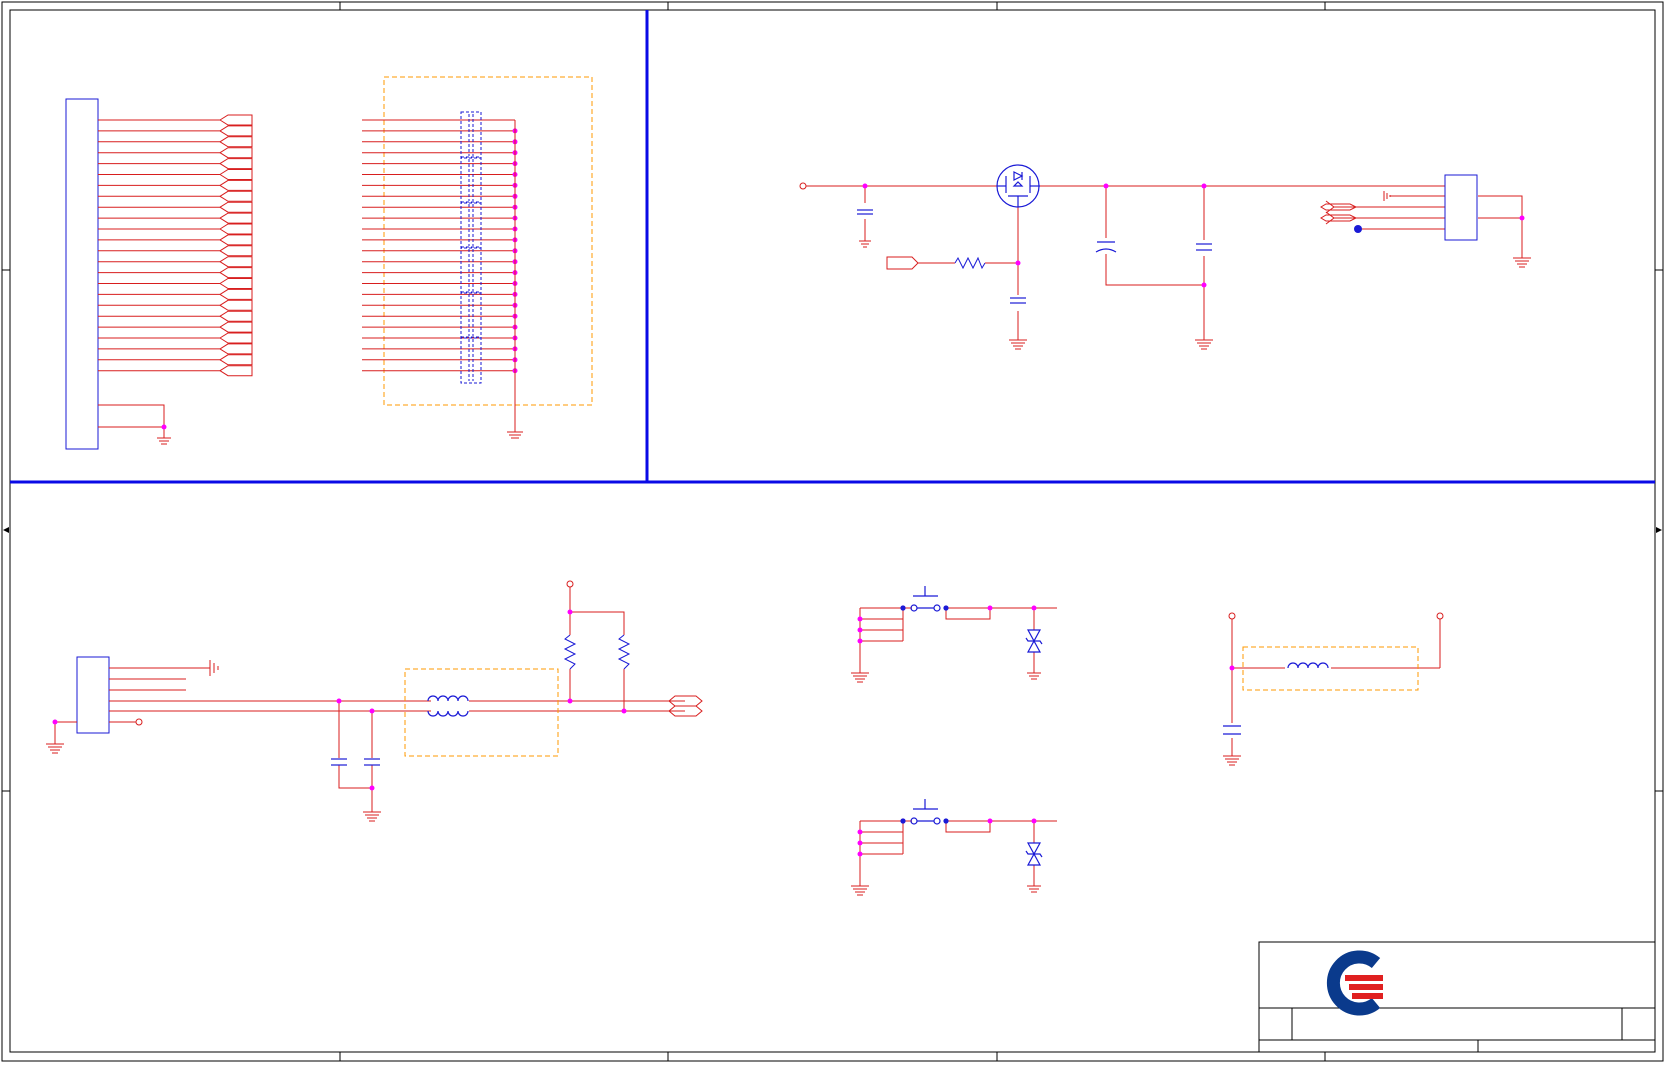  I want to click on connector-body, so click(82, 274).